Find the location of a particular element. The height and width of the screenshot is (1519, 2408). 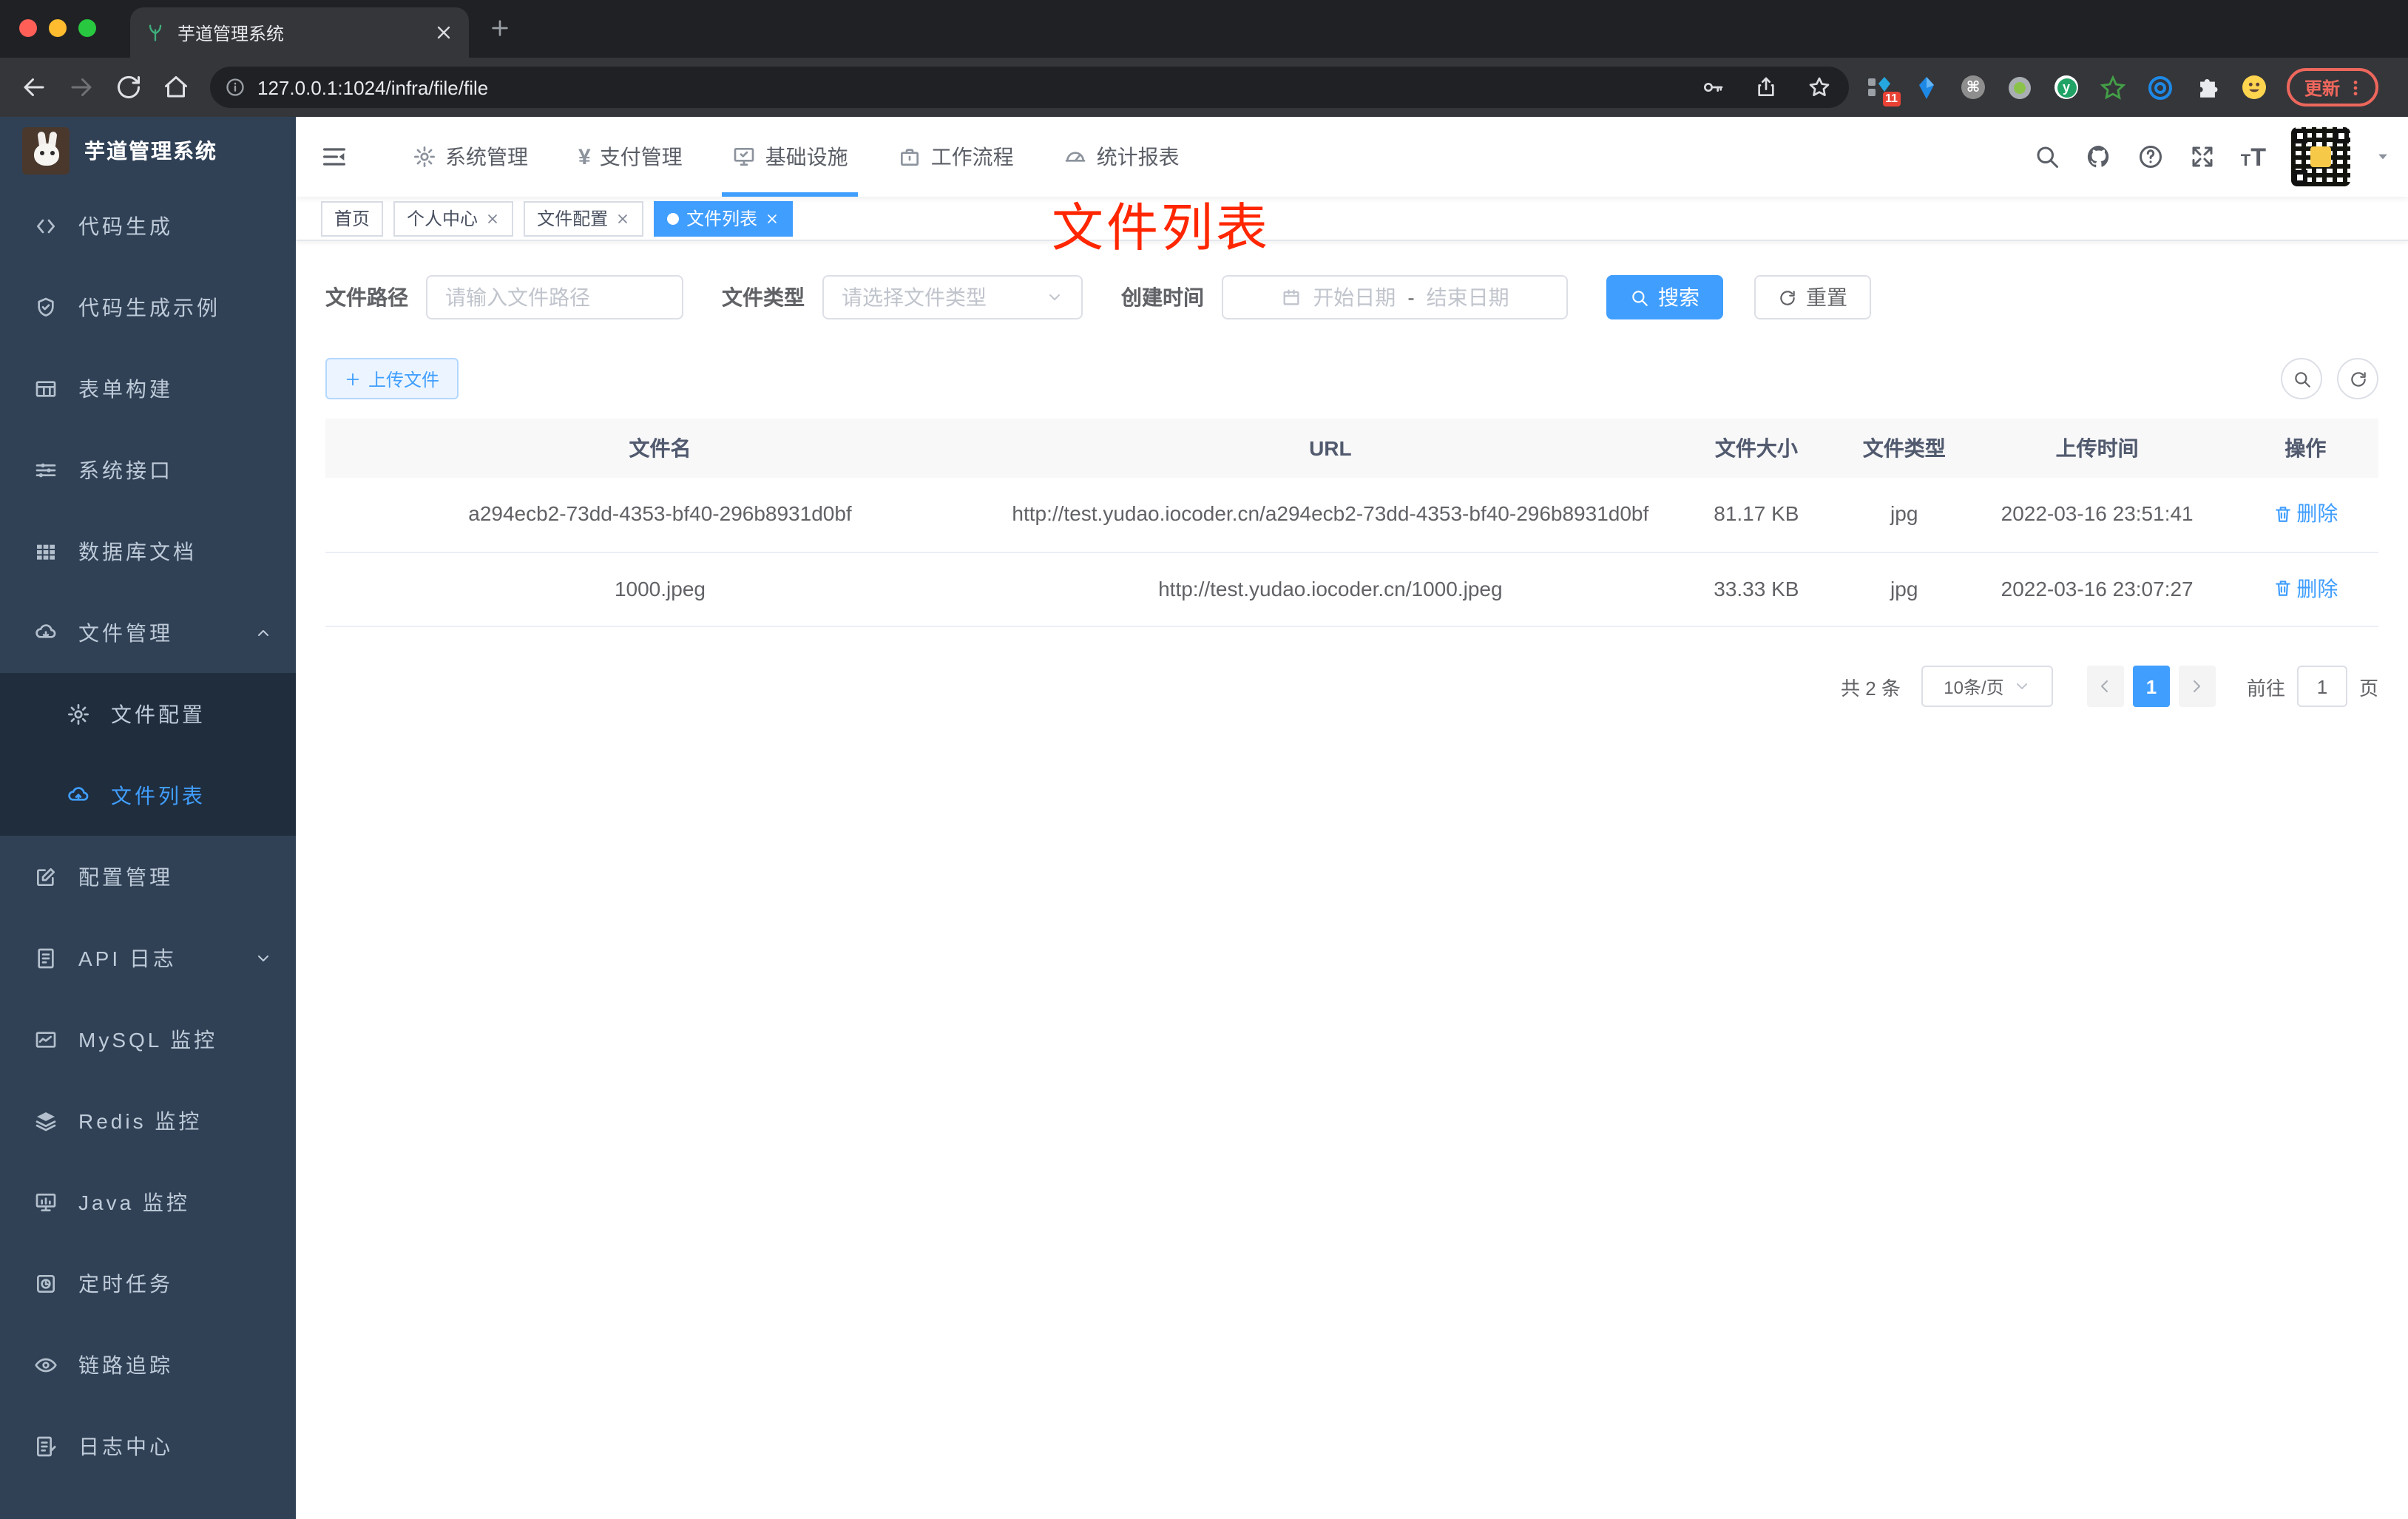

briefcase-icon is located at coordinates (910, 157).